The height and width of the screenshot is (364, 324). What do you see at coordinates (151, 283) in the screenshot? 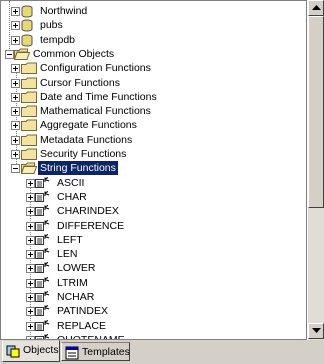
I see `tree-node: LTRIM` at bounding box center [151, 283].